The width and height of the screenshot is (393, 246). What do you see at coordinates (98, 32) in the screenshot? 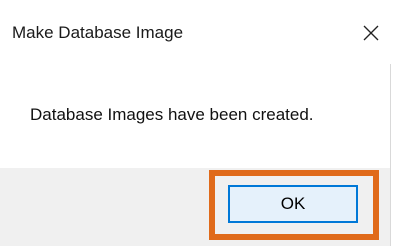
I see `dialog-title: Make Database Image` at bounding box center [98, 32].